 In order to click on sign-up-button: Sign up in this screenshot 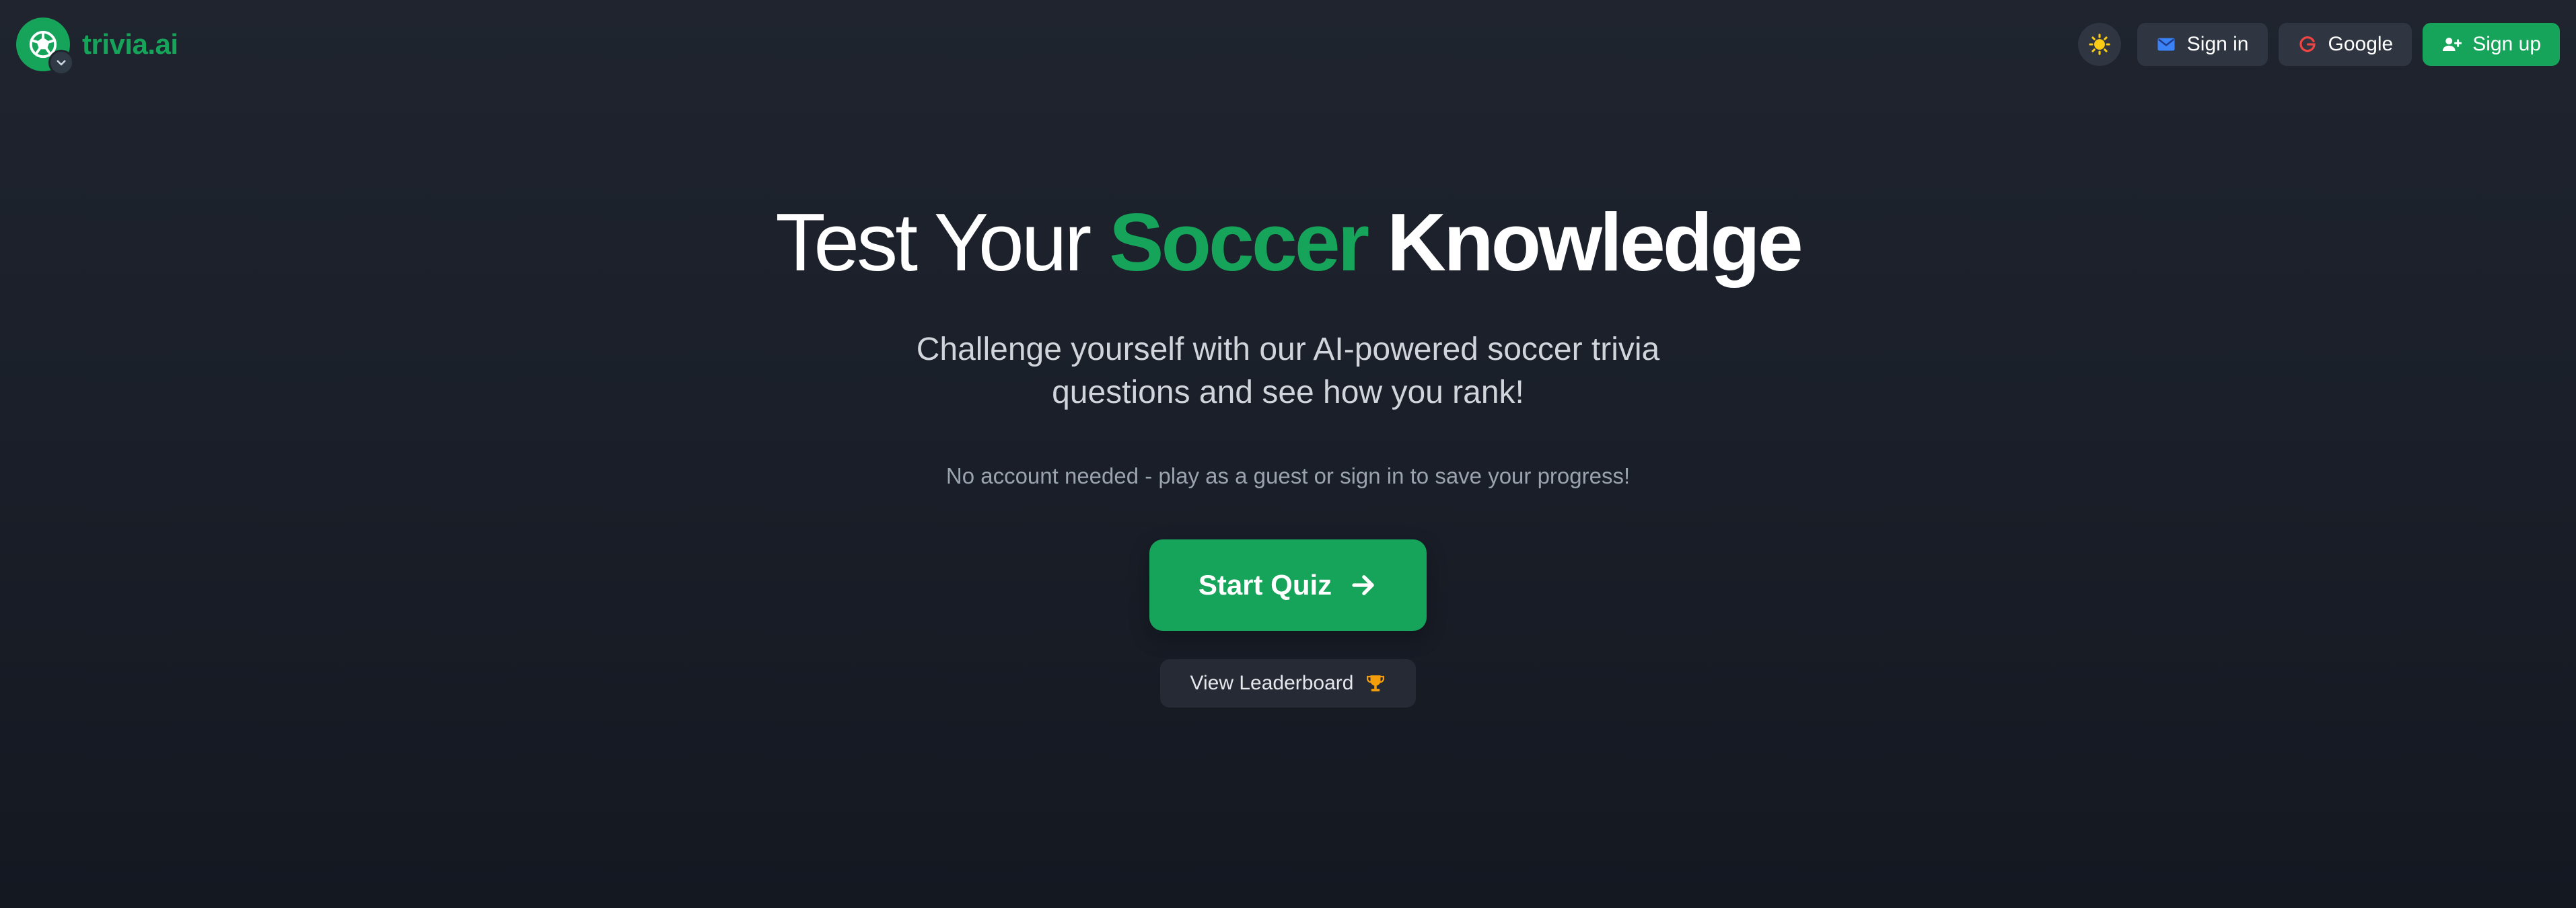, I will do `click(2491, 44)`.